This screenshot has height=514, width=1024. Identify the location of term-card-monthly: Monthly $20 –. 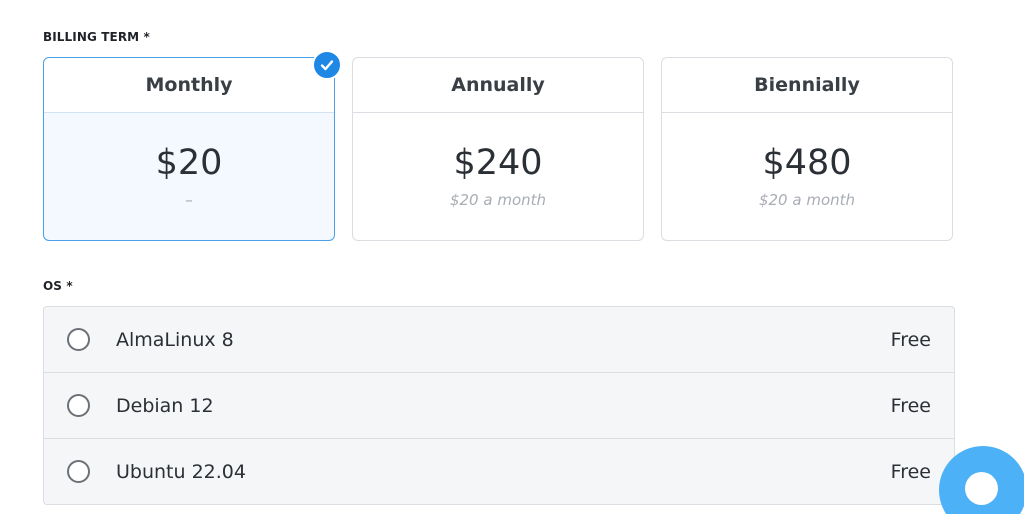
(192, 145).